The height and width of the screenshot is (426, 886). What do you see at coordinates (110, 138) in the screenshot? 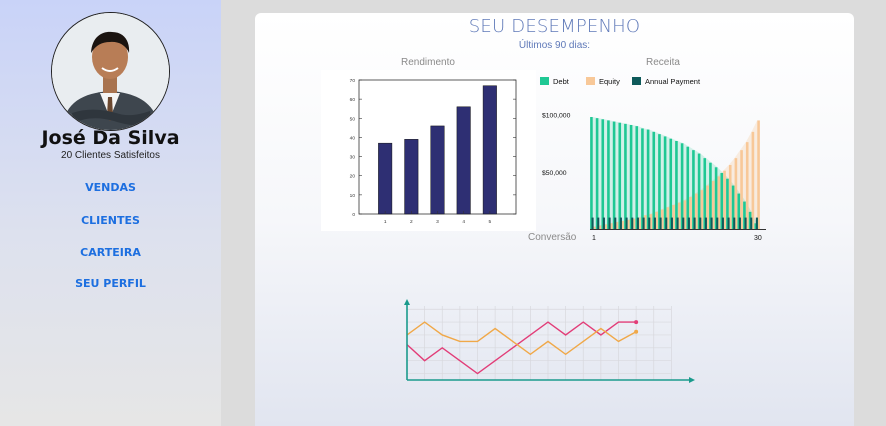
I see `profile-name: José Da Silva` at bounding box center [110, 138].